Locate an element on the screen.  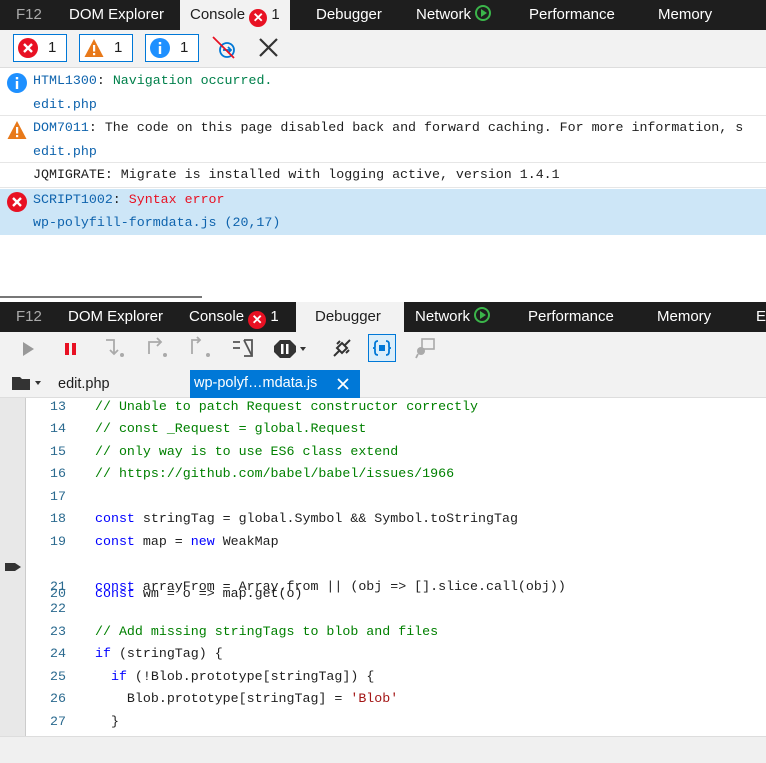
code-line: 27 } is located at coordinates (383, 725).